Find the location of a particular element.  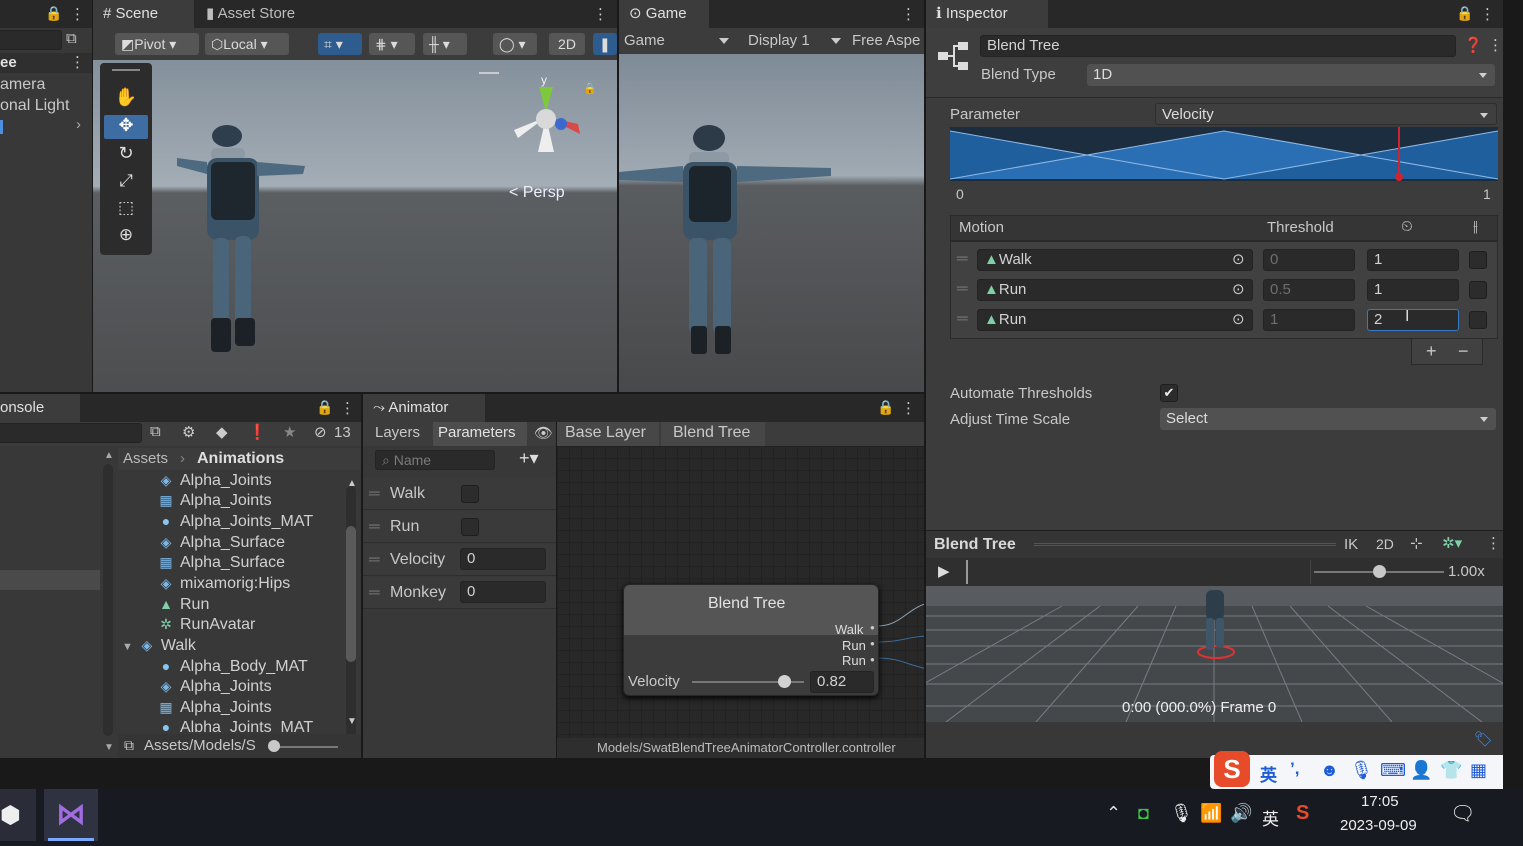

2d-toggle: 2D is located at coordinates (567, 44).